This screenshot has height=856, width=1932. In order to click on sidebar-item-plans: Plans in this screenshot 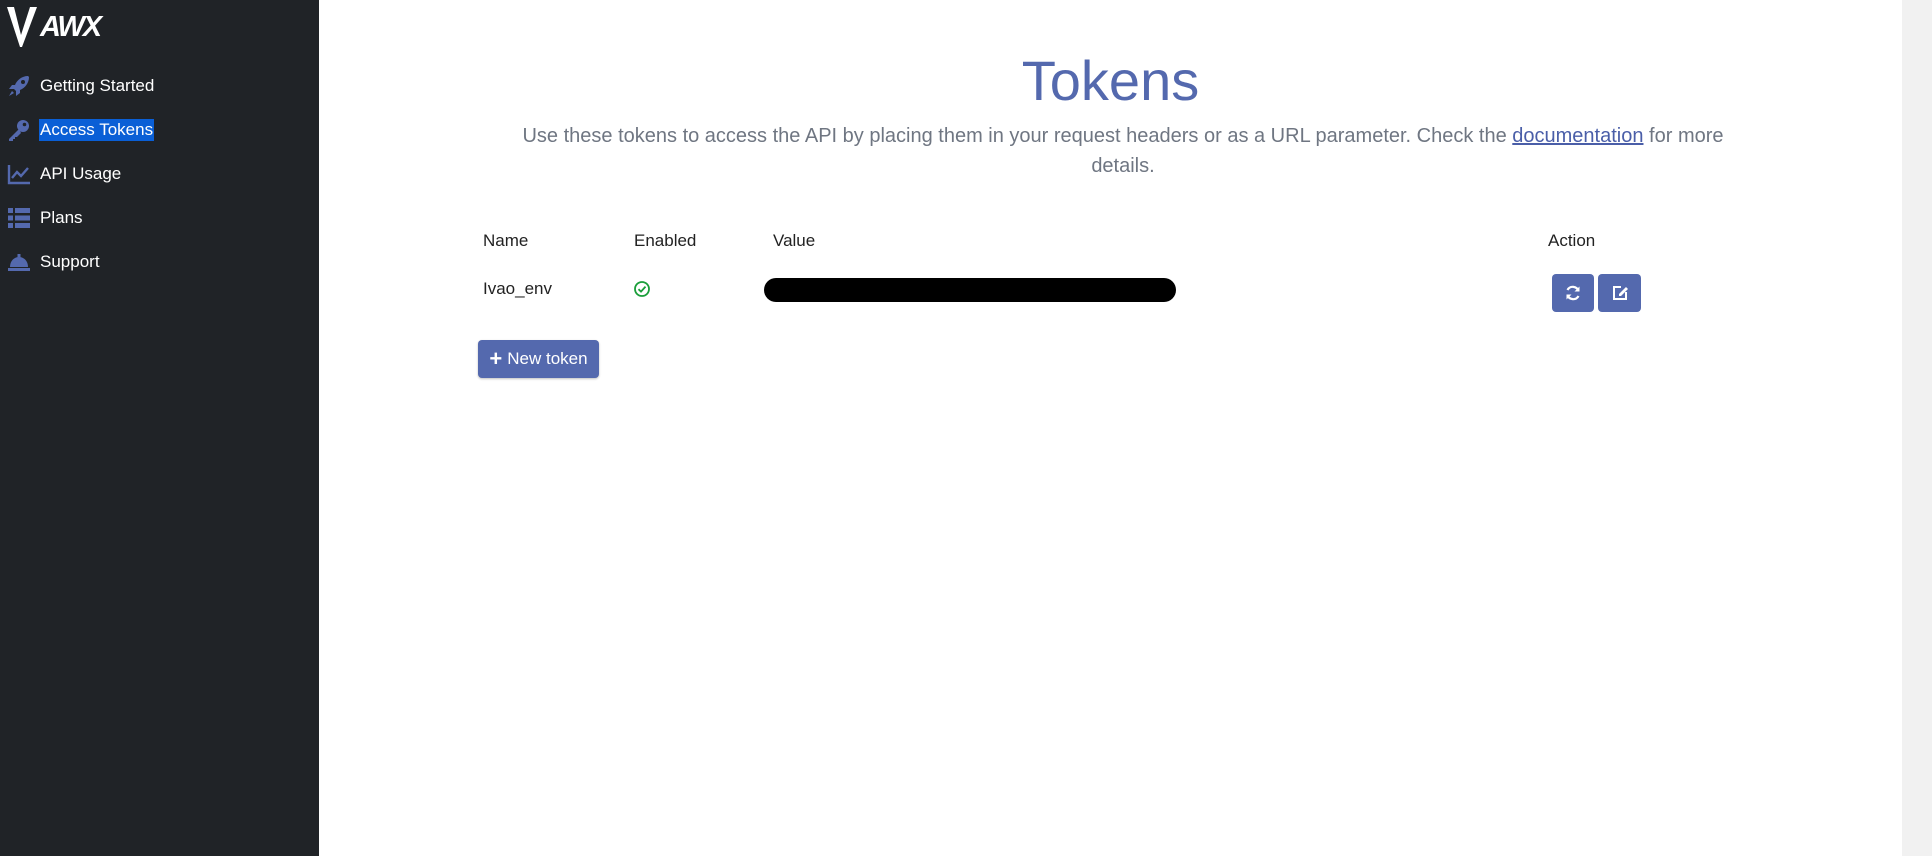, I will do `click(159, 218)`.